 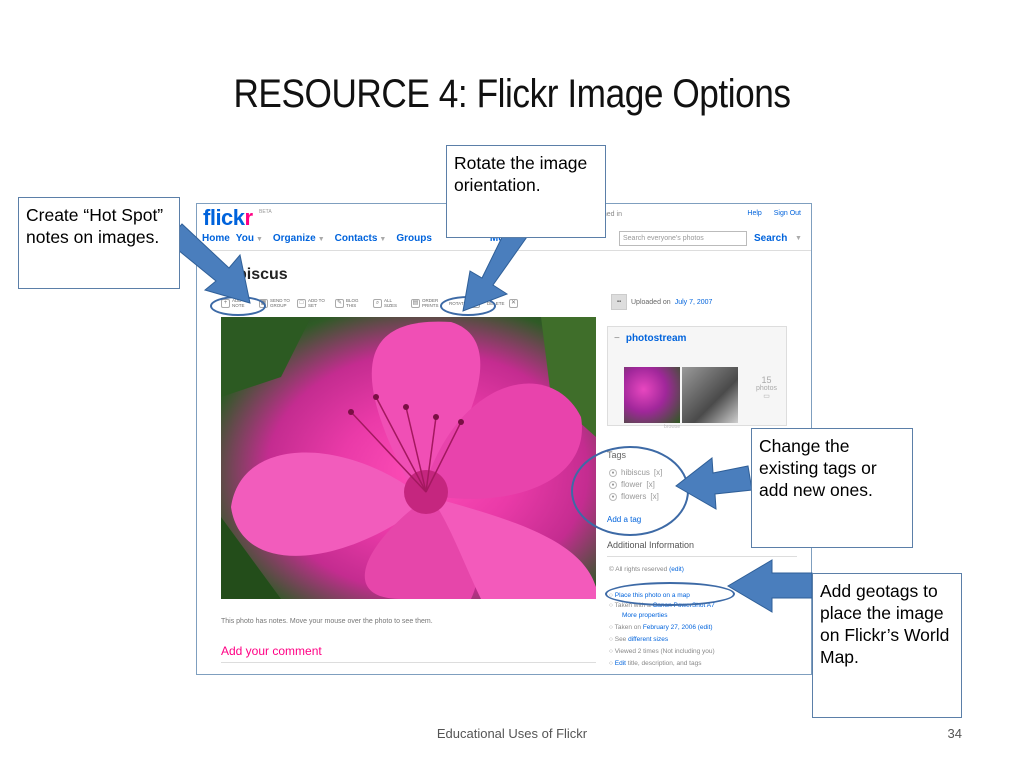 I want to click on photostream-header: − photostream, so click(x=650, y=338).